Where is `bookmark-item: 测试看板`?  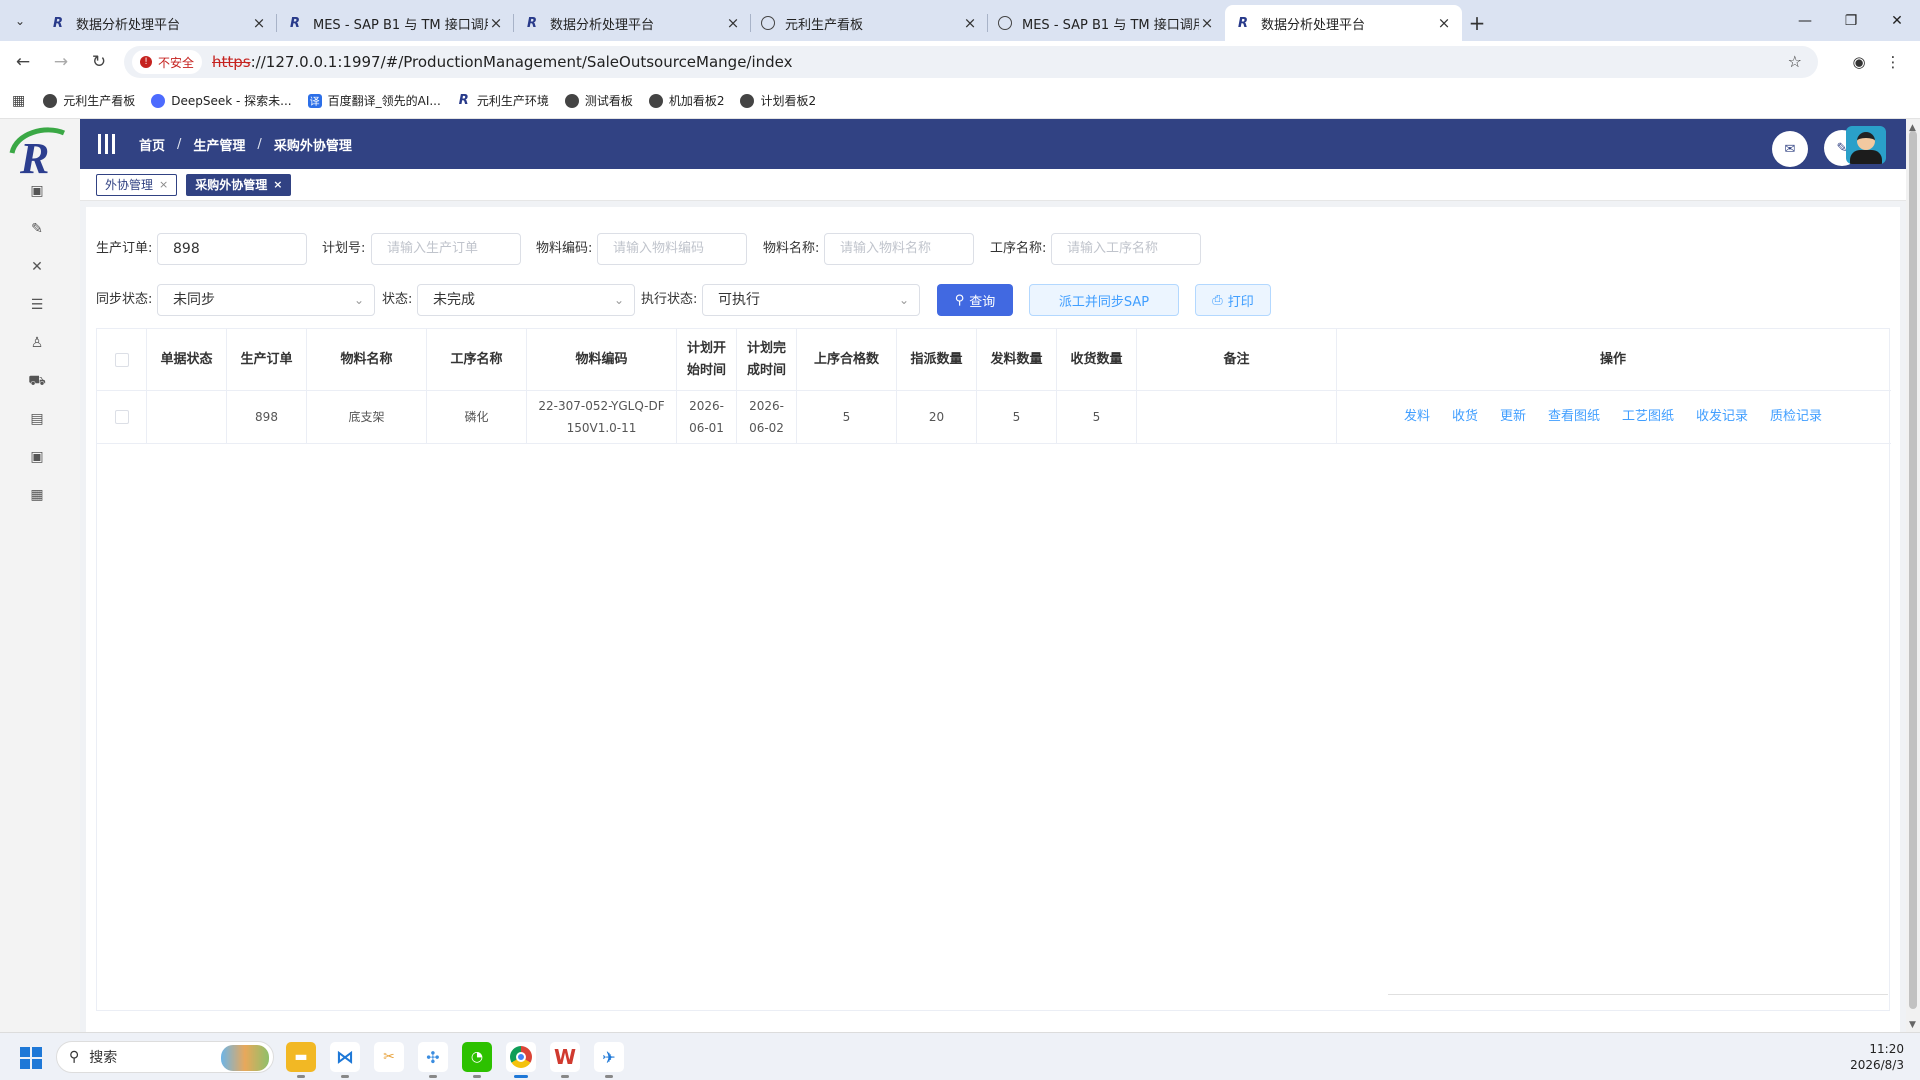 bookmark-item: 测试看板 is located at coordinates (598, 100).